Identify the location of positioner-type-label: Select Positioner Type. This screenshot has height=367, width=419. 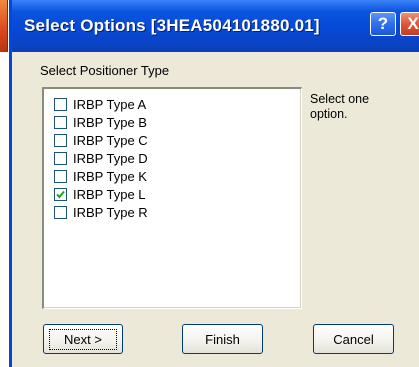
(105, 70).